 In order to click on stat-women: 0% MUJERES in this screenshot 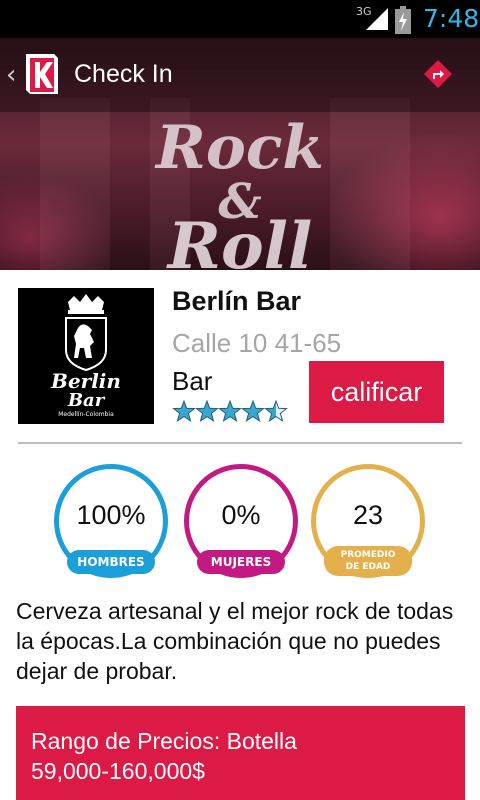, I will do `click(241, 521)`.